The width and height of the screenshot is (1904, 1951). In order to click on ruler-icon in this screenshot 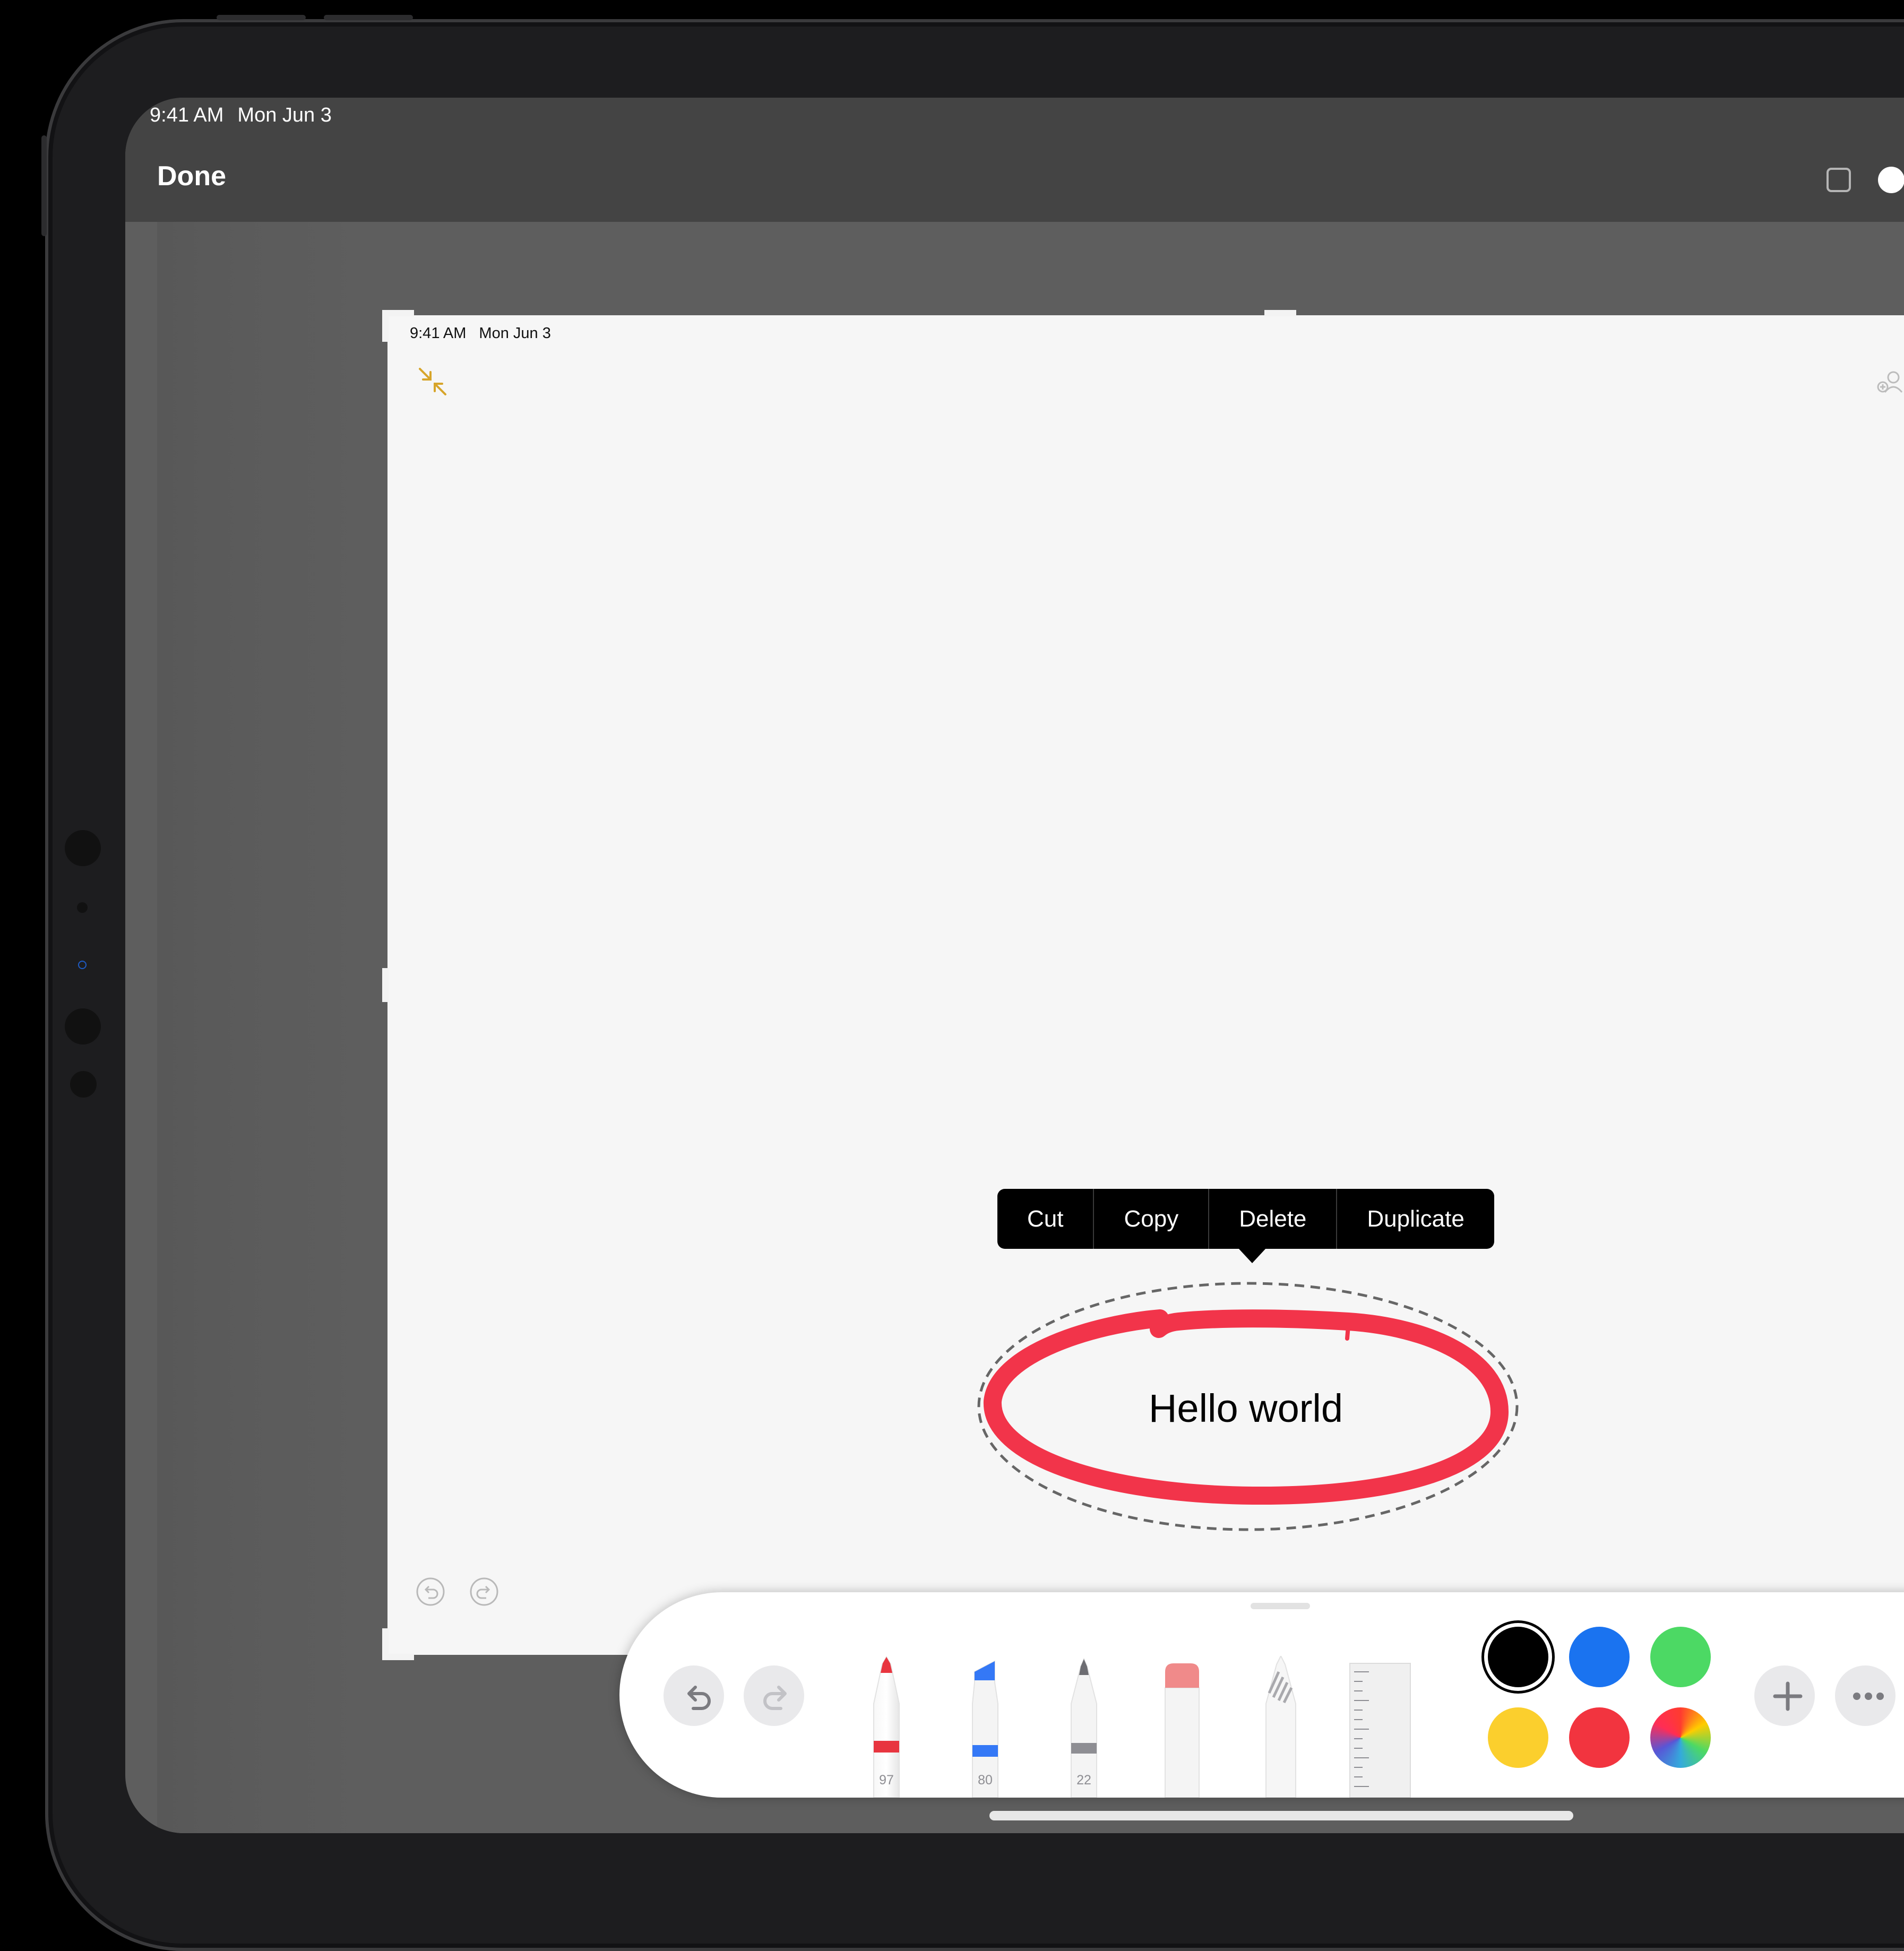, I will do `click(1380, 1730)`.